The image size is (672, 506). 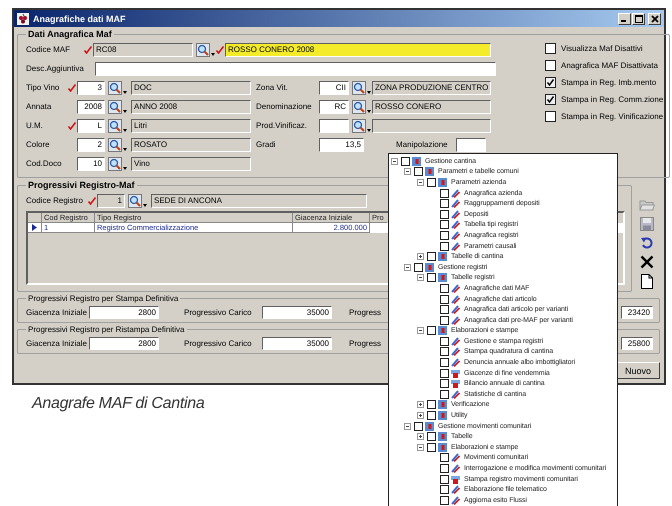 What do you see at coordinates (91, 125) in the screenshot?
I see `code-field: L` at bounding box center [91, 125].